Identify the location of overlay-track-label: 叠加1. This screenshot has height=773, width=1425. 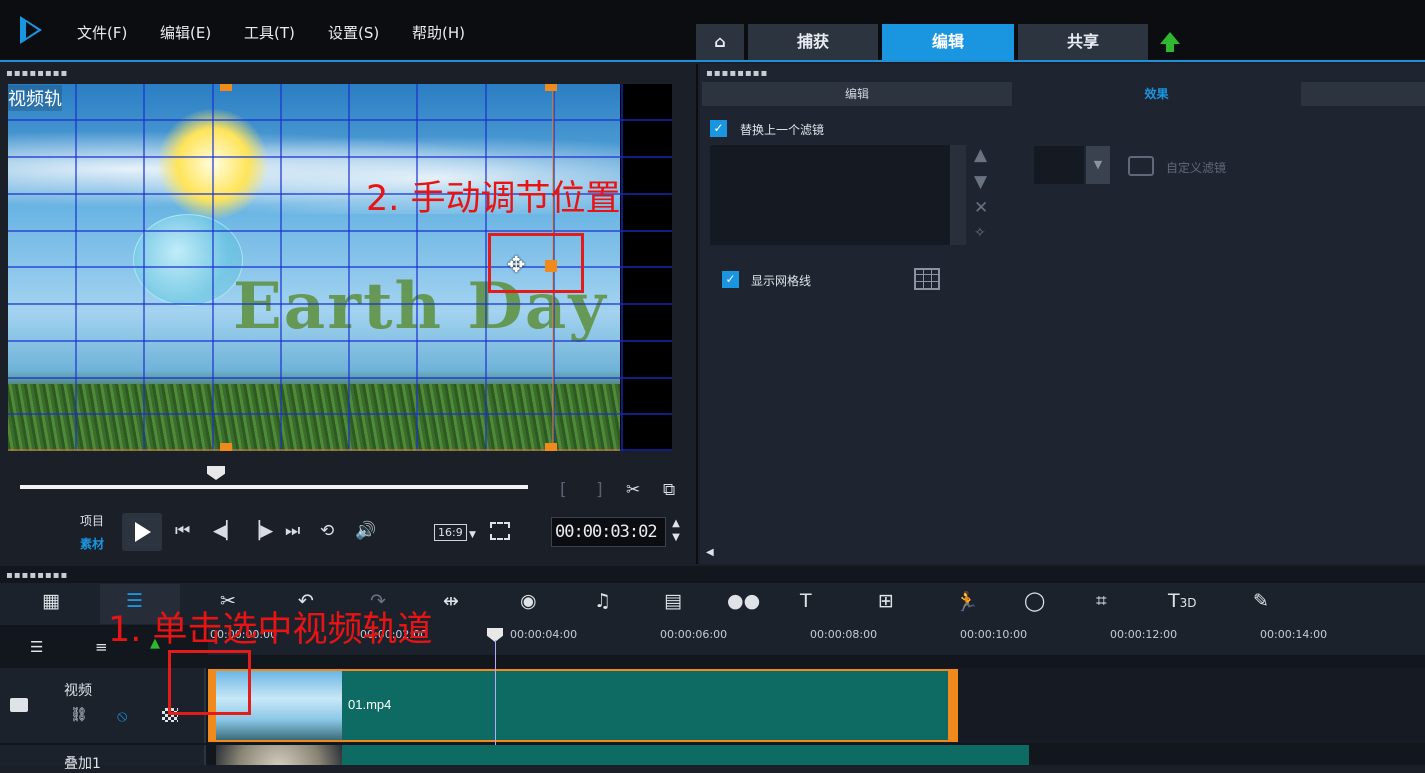
(82, 764).